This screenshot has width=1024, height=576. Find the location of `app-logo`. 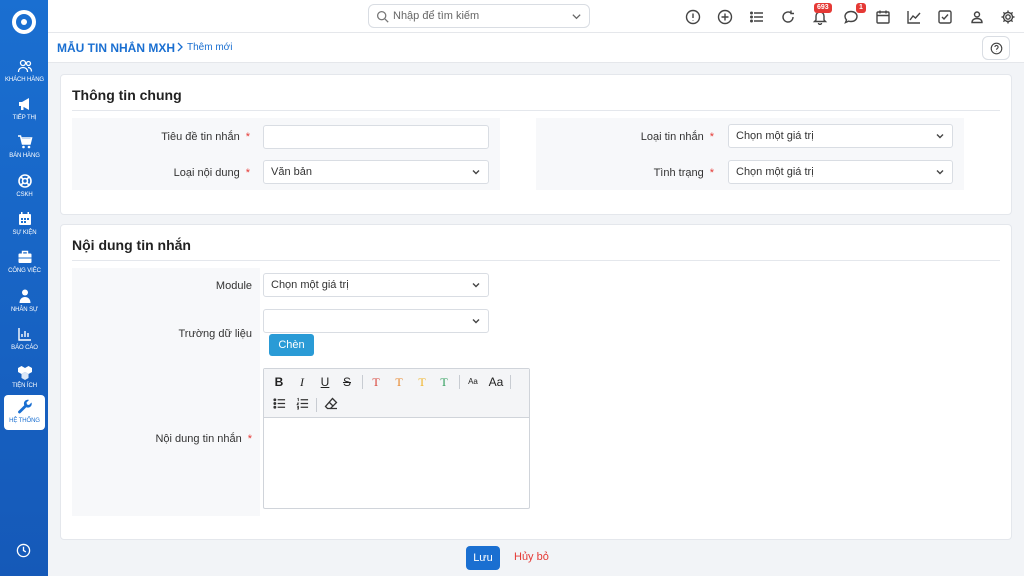

app-logo is located at coordinates (24, 22).